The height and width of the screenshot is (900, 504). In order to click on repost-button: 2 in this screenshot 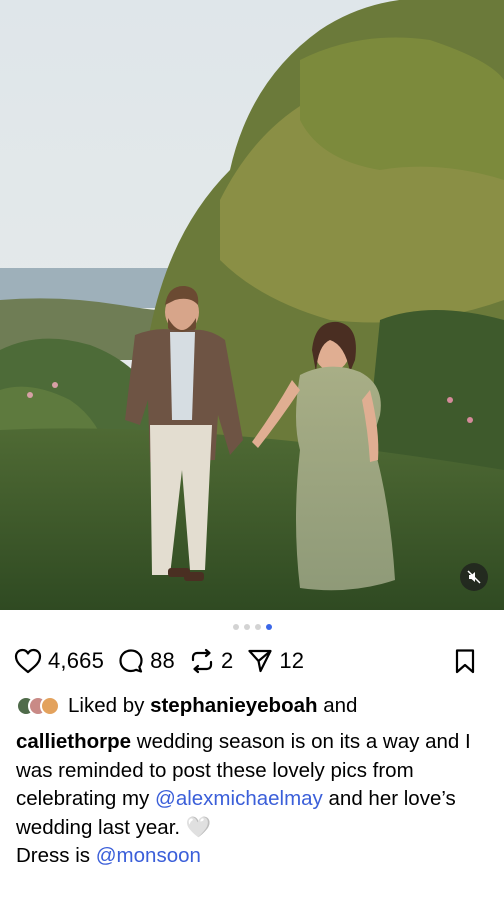, I will do `click(211, 661)`.